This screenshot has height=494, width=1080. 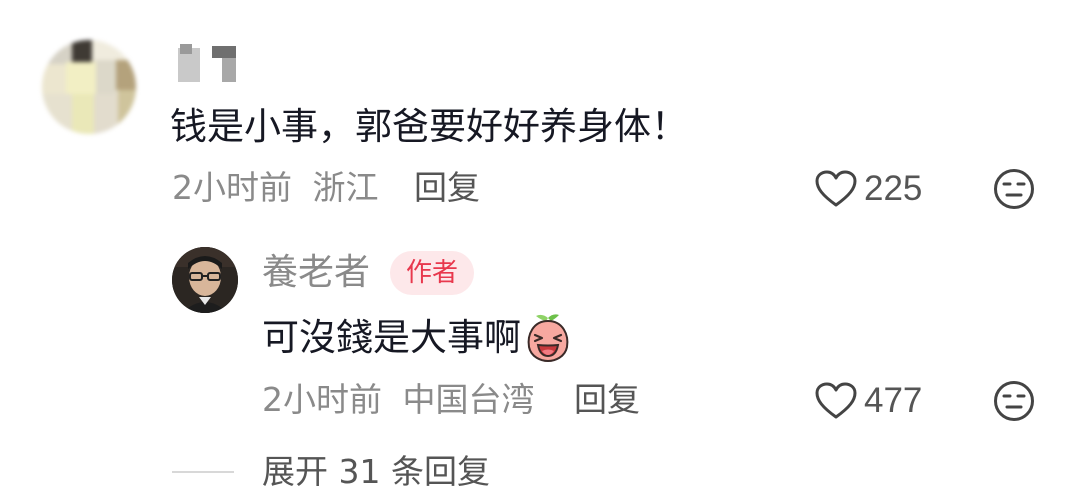 I want to click on expand-replies-button: 展开 31 条回复, so click(x=376, y=472).